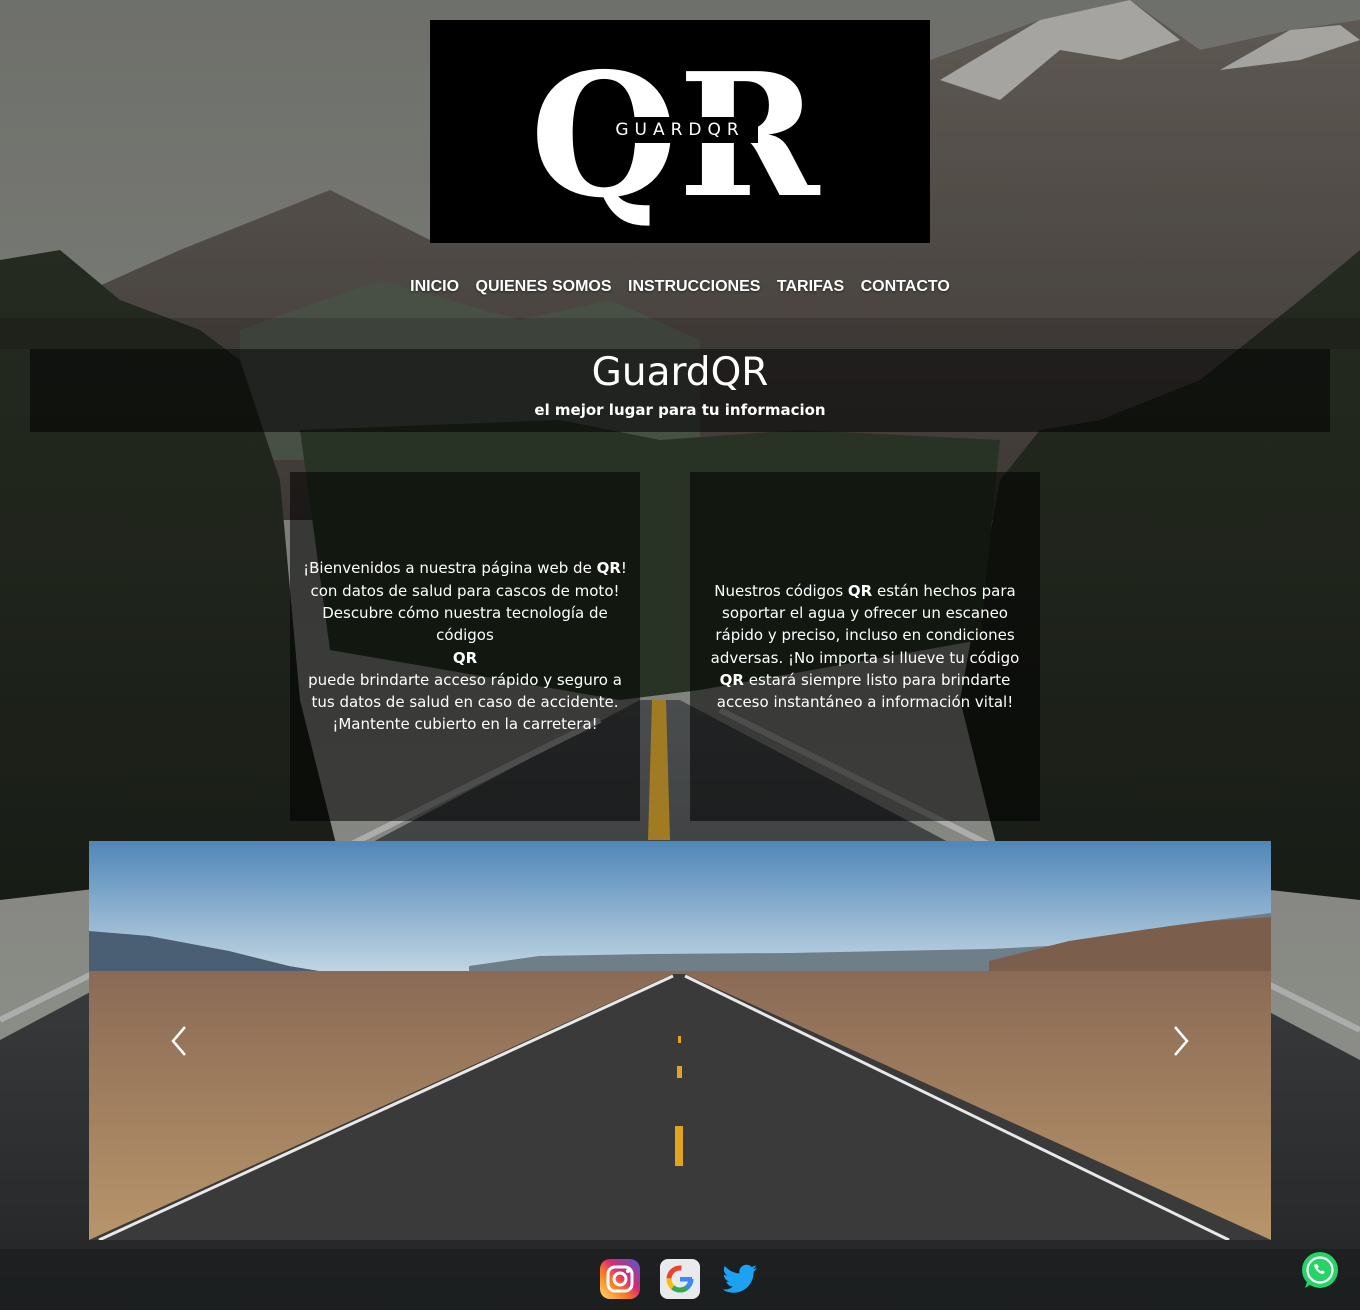  I want to click on instagram-icon, so click(620, 1279).